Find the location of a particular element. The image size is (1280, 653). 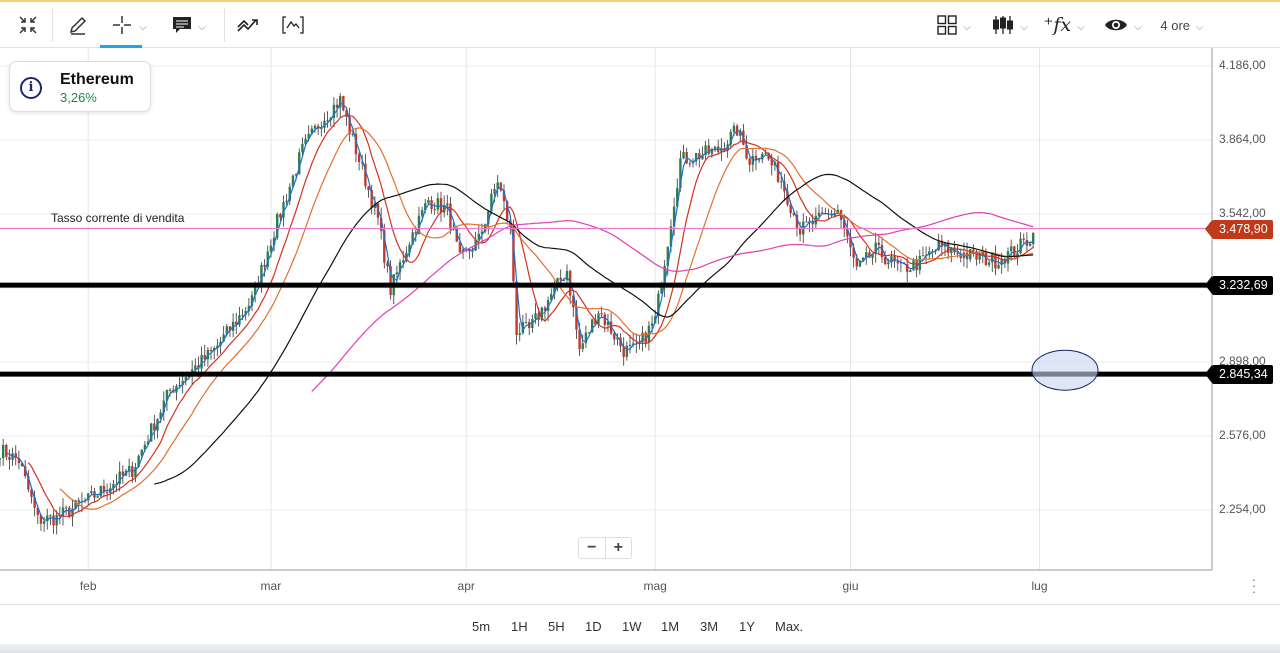

comment-icon is located at coordinates (182, 25).